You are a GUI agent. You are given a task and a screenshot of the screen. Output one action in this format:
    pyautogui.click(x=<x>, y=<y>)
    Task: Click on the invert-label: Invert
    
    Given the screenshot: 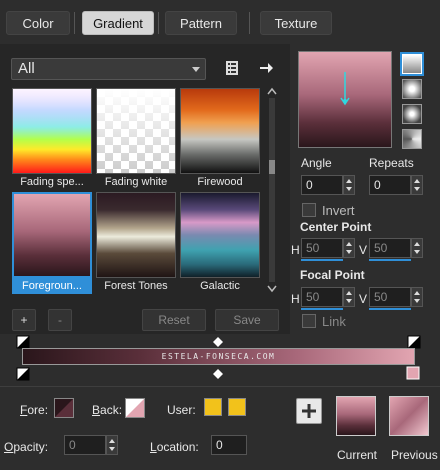 What is the action you would take?
    pyautogui.click(x=338, y=210)
    